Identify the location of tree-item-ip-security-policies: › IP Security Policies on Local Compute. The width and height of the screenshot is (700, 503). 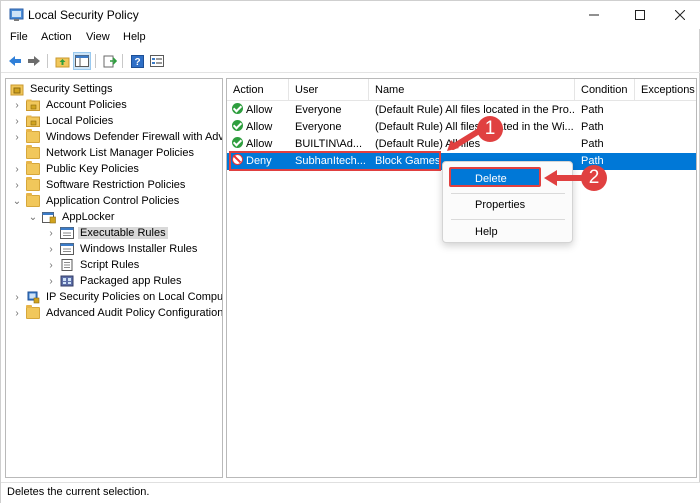
(117, 297).